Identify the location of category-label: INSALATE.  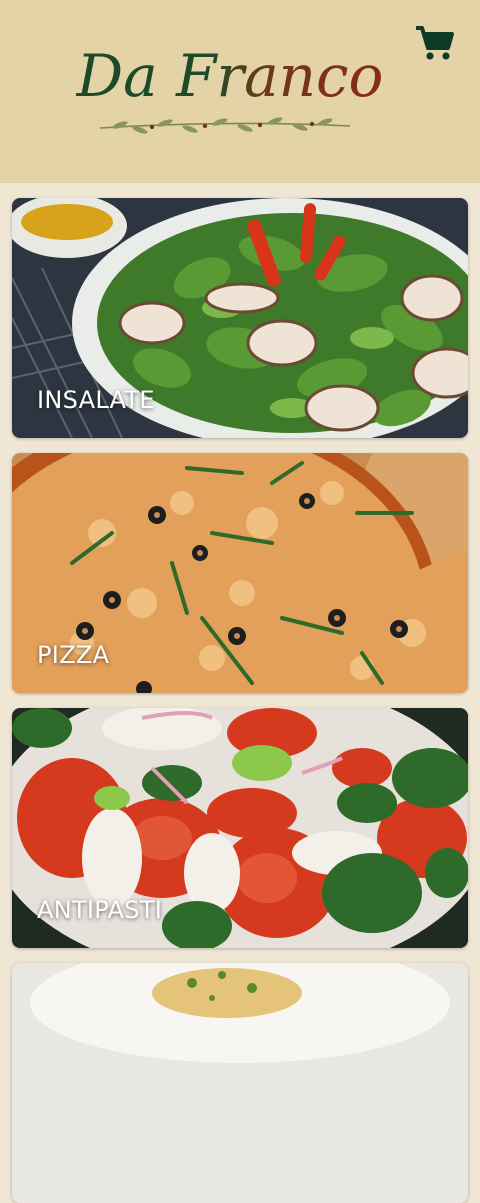
(96, 400).